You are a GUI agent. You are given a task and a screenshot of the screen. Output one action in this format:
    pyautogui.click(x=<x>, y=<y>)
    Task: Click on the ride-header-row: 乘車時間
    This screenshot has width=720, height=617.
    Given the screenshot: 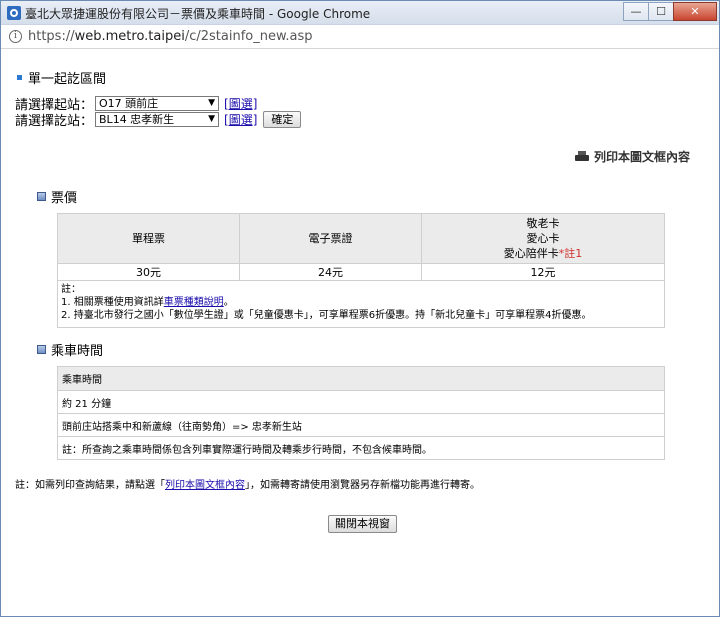 What is the action you would take?
    pyautogui.click(x=361, y=378)
    